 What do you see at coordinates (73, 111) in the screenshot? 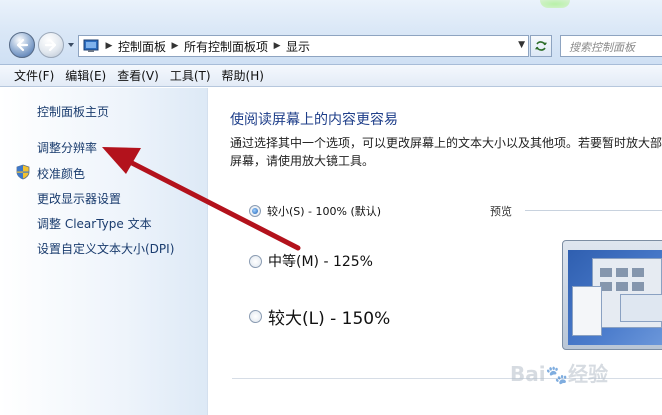
I see `sidebar-item-control-panel-home: 控制面板主页` at bounding box center [73, 111].